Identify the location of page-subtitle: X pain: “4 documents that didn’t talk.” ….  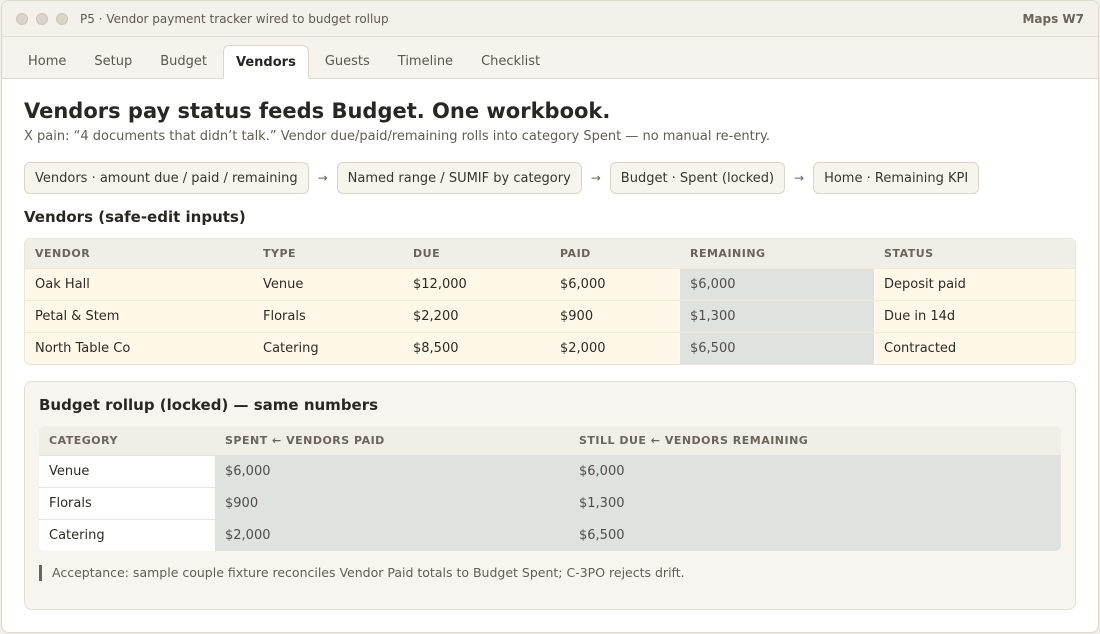
(397, 136).